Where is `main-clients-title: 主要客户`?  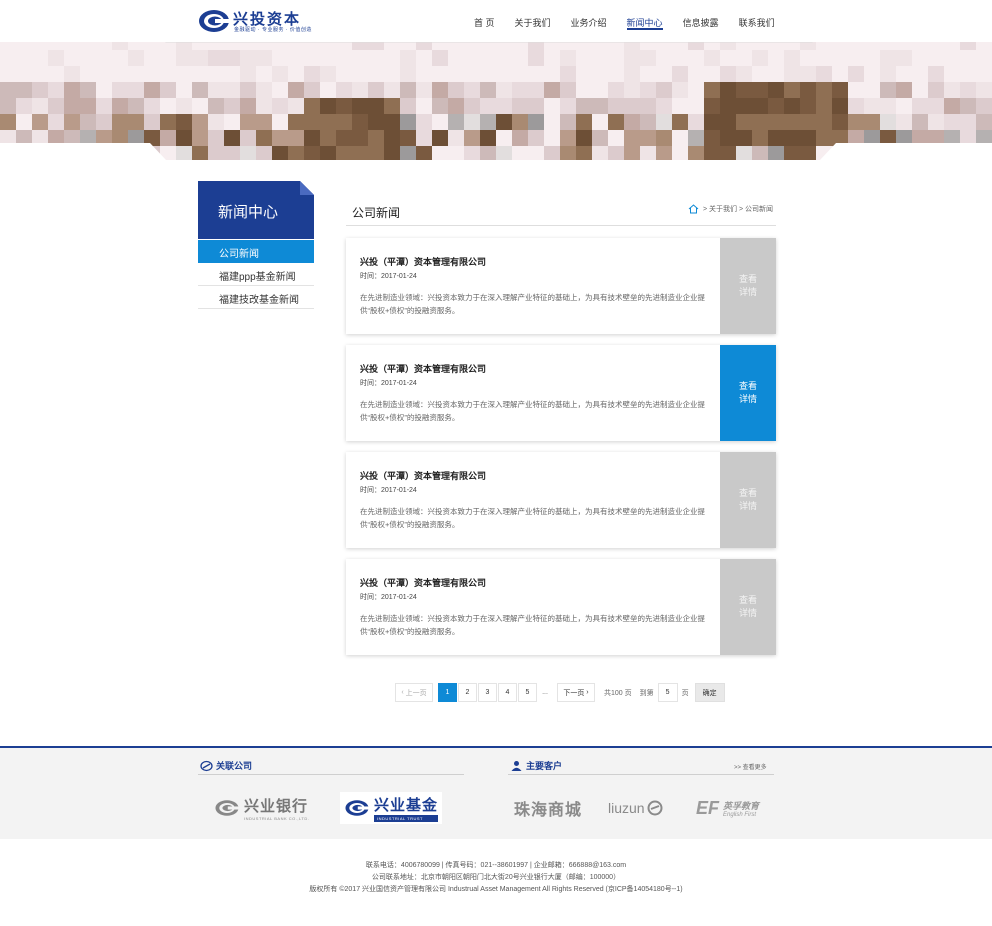 main-clients-title: 主要客户 is located at coordinates (536, 765).